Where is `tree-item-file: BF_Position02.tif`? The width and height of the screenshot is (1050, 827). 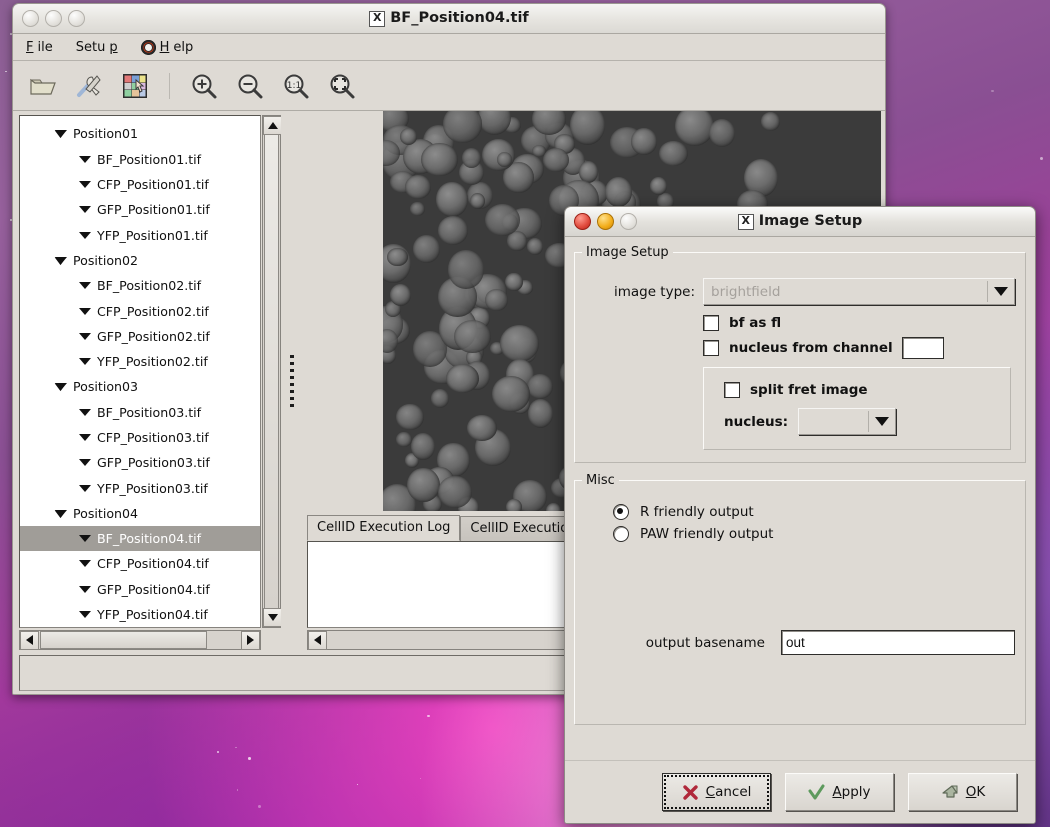 tree-item-file: BF_Position02.tif is located at coordinates (140, 285).